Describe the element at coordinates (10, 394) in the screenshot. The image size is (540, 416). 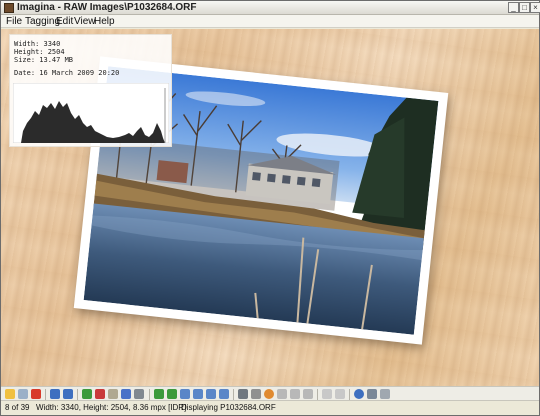
I see `open-icon` at that location.